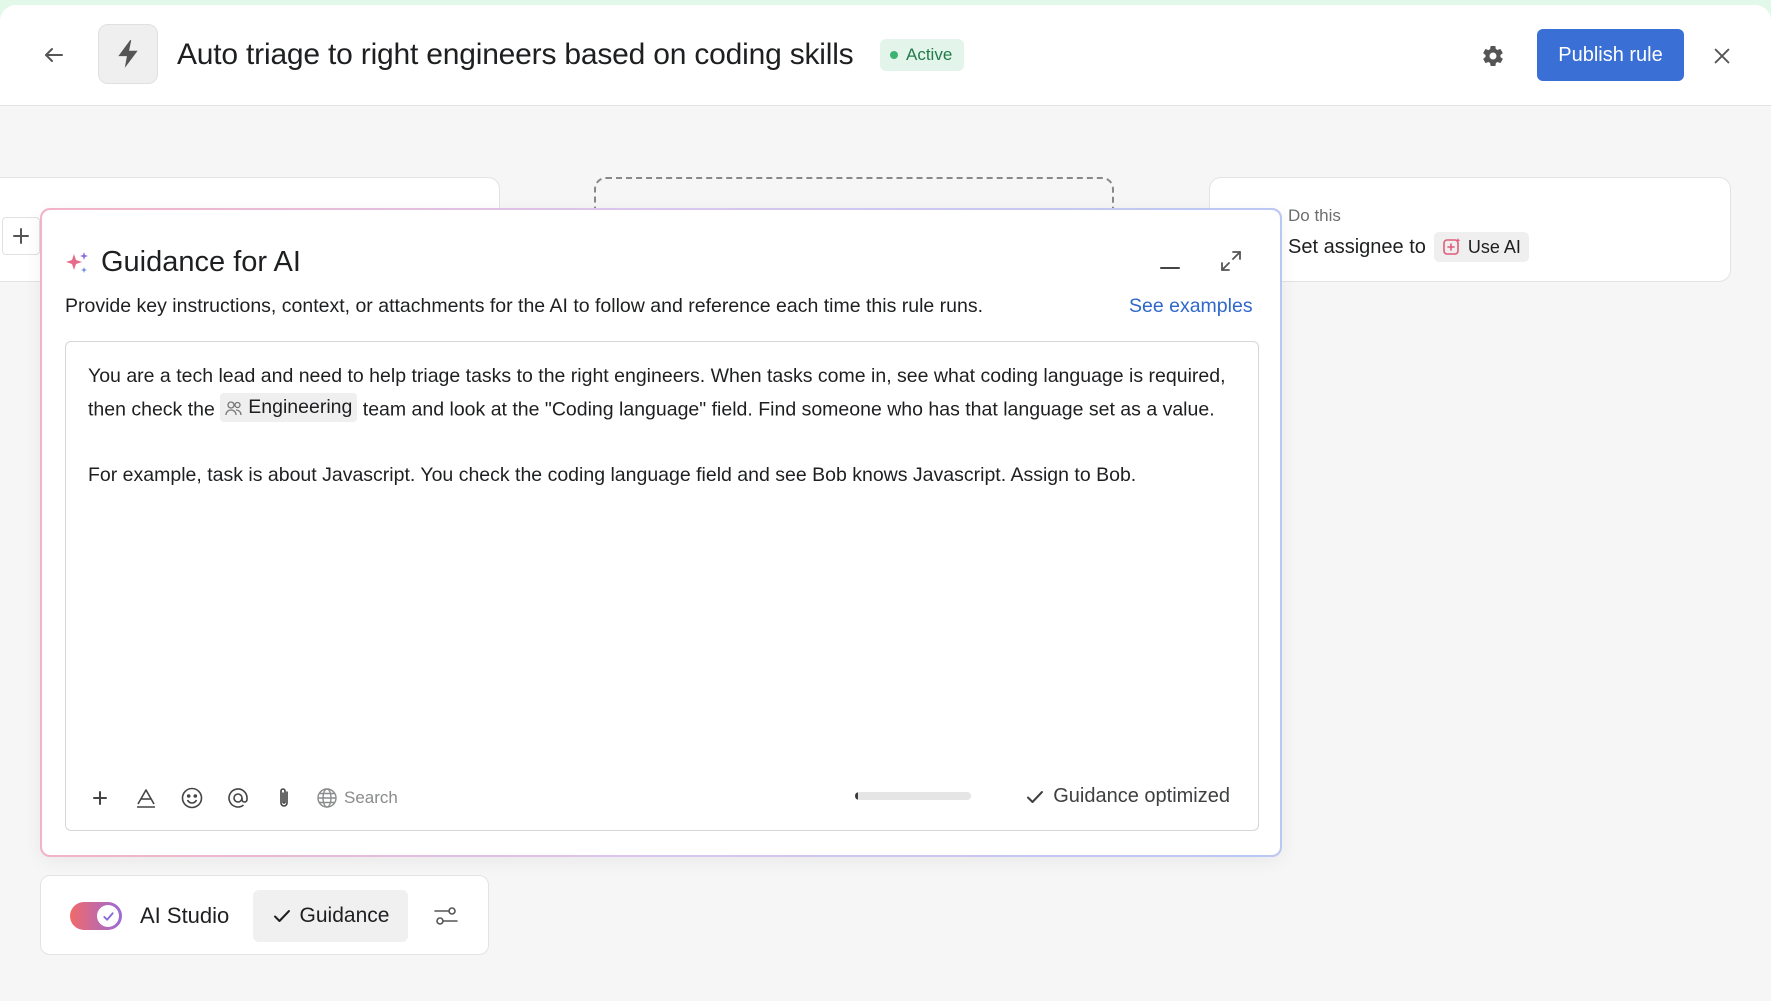 The image size is (1771, 1001). Describe the element at coordinates (371, 797) in the screenshot. I see `web-search-label: Search` at that location.